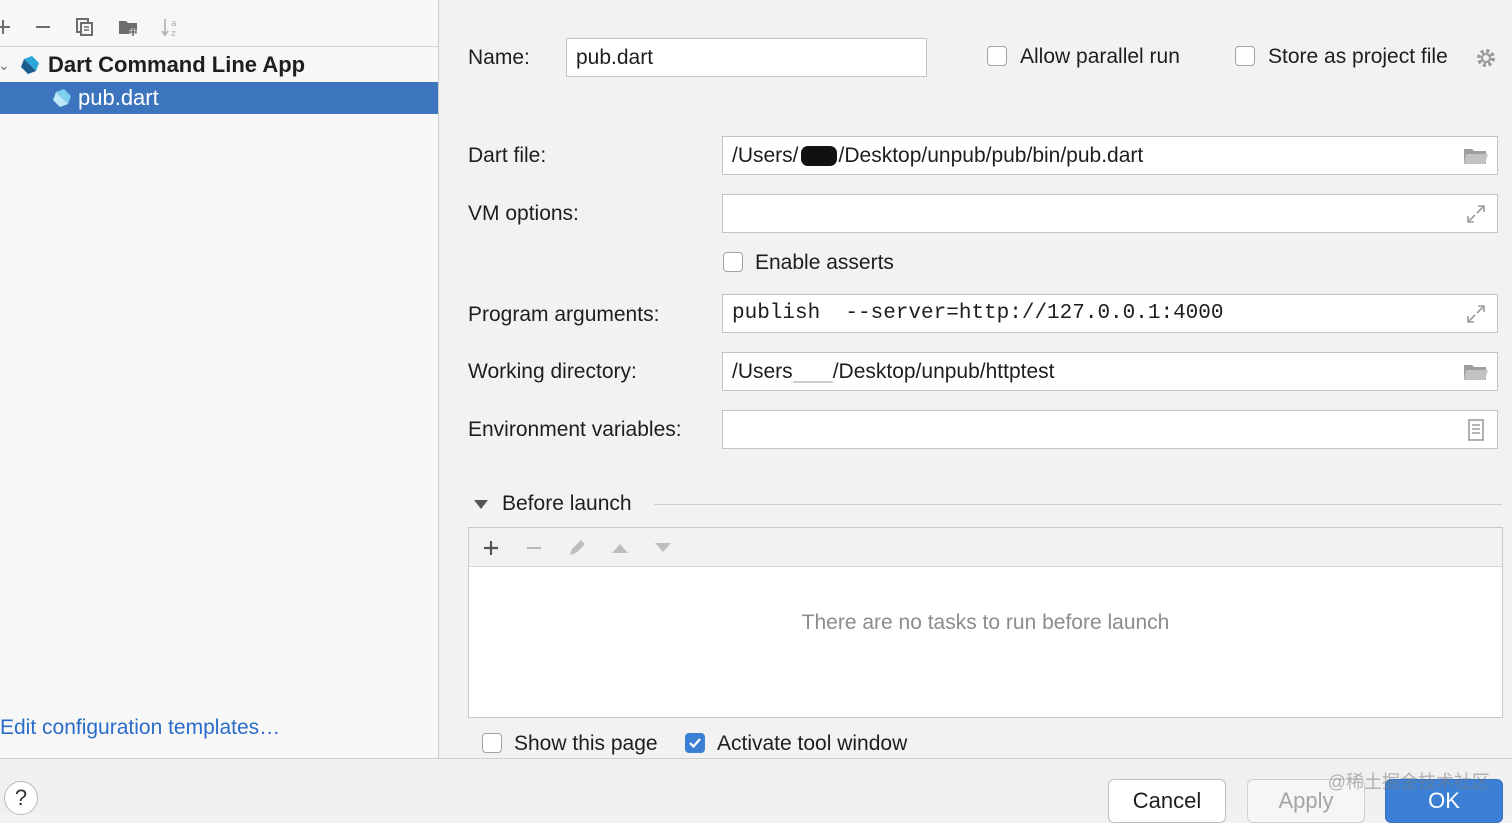 Image resolution: width=1512 pixels, height=823 pixels. What do you see at coordinates (1476, 429) in the screenshot?
I see `document-icon` at bounding box center [1476, 429].